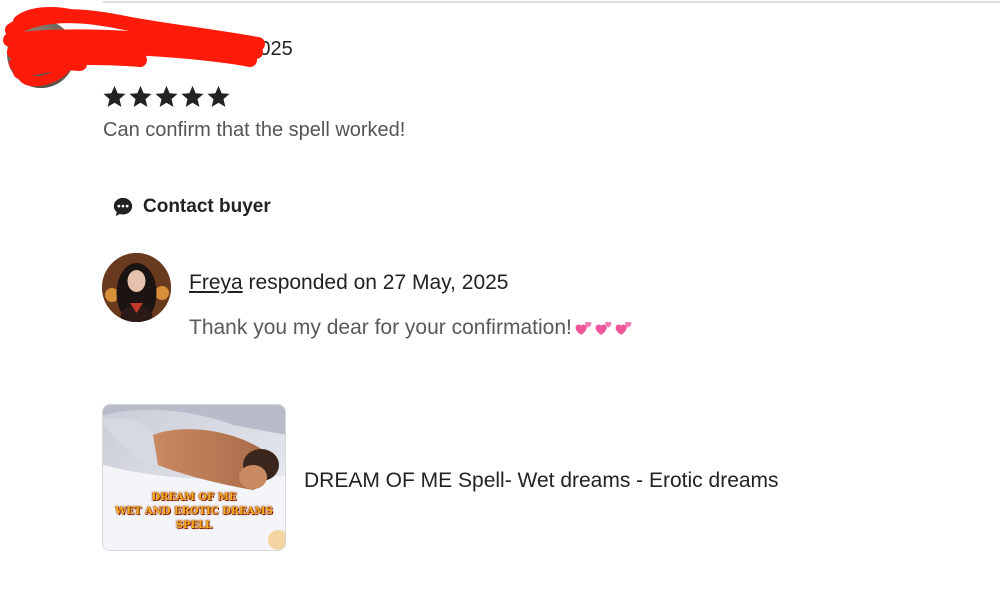 The height and width of the screenshot is (603, 1000). Describe the element at coordinates (134, 47) in the screenshot. I see `redaction-scribble` at that location.